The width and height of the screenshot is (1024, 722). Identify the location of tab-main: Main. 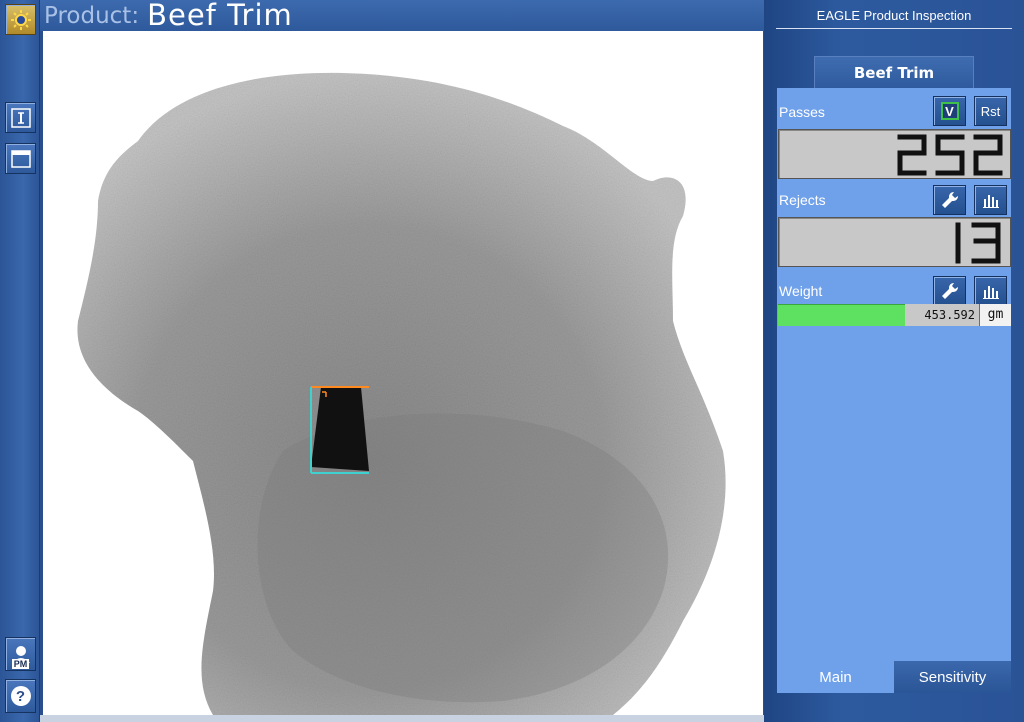
(835, 677).